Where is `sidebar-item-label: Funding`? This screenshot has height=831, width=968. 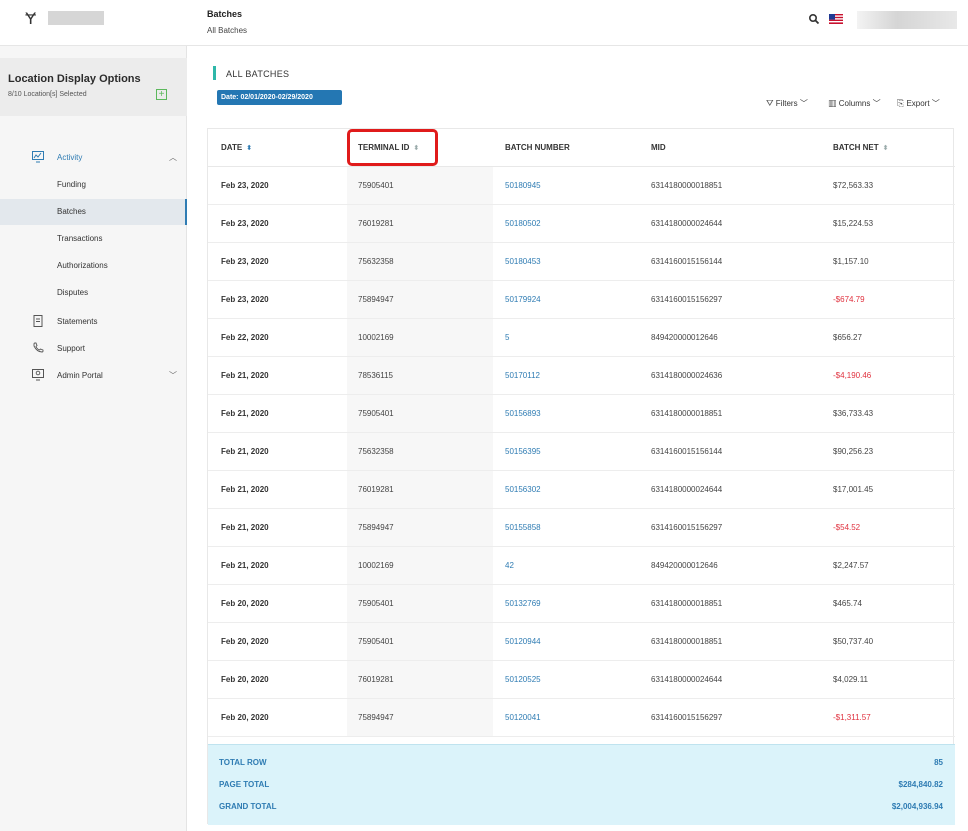 sidebar-item-label: Funding is located at coordinates (71, 184).